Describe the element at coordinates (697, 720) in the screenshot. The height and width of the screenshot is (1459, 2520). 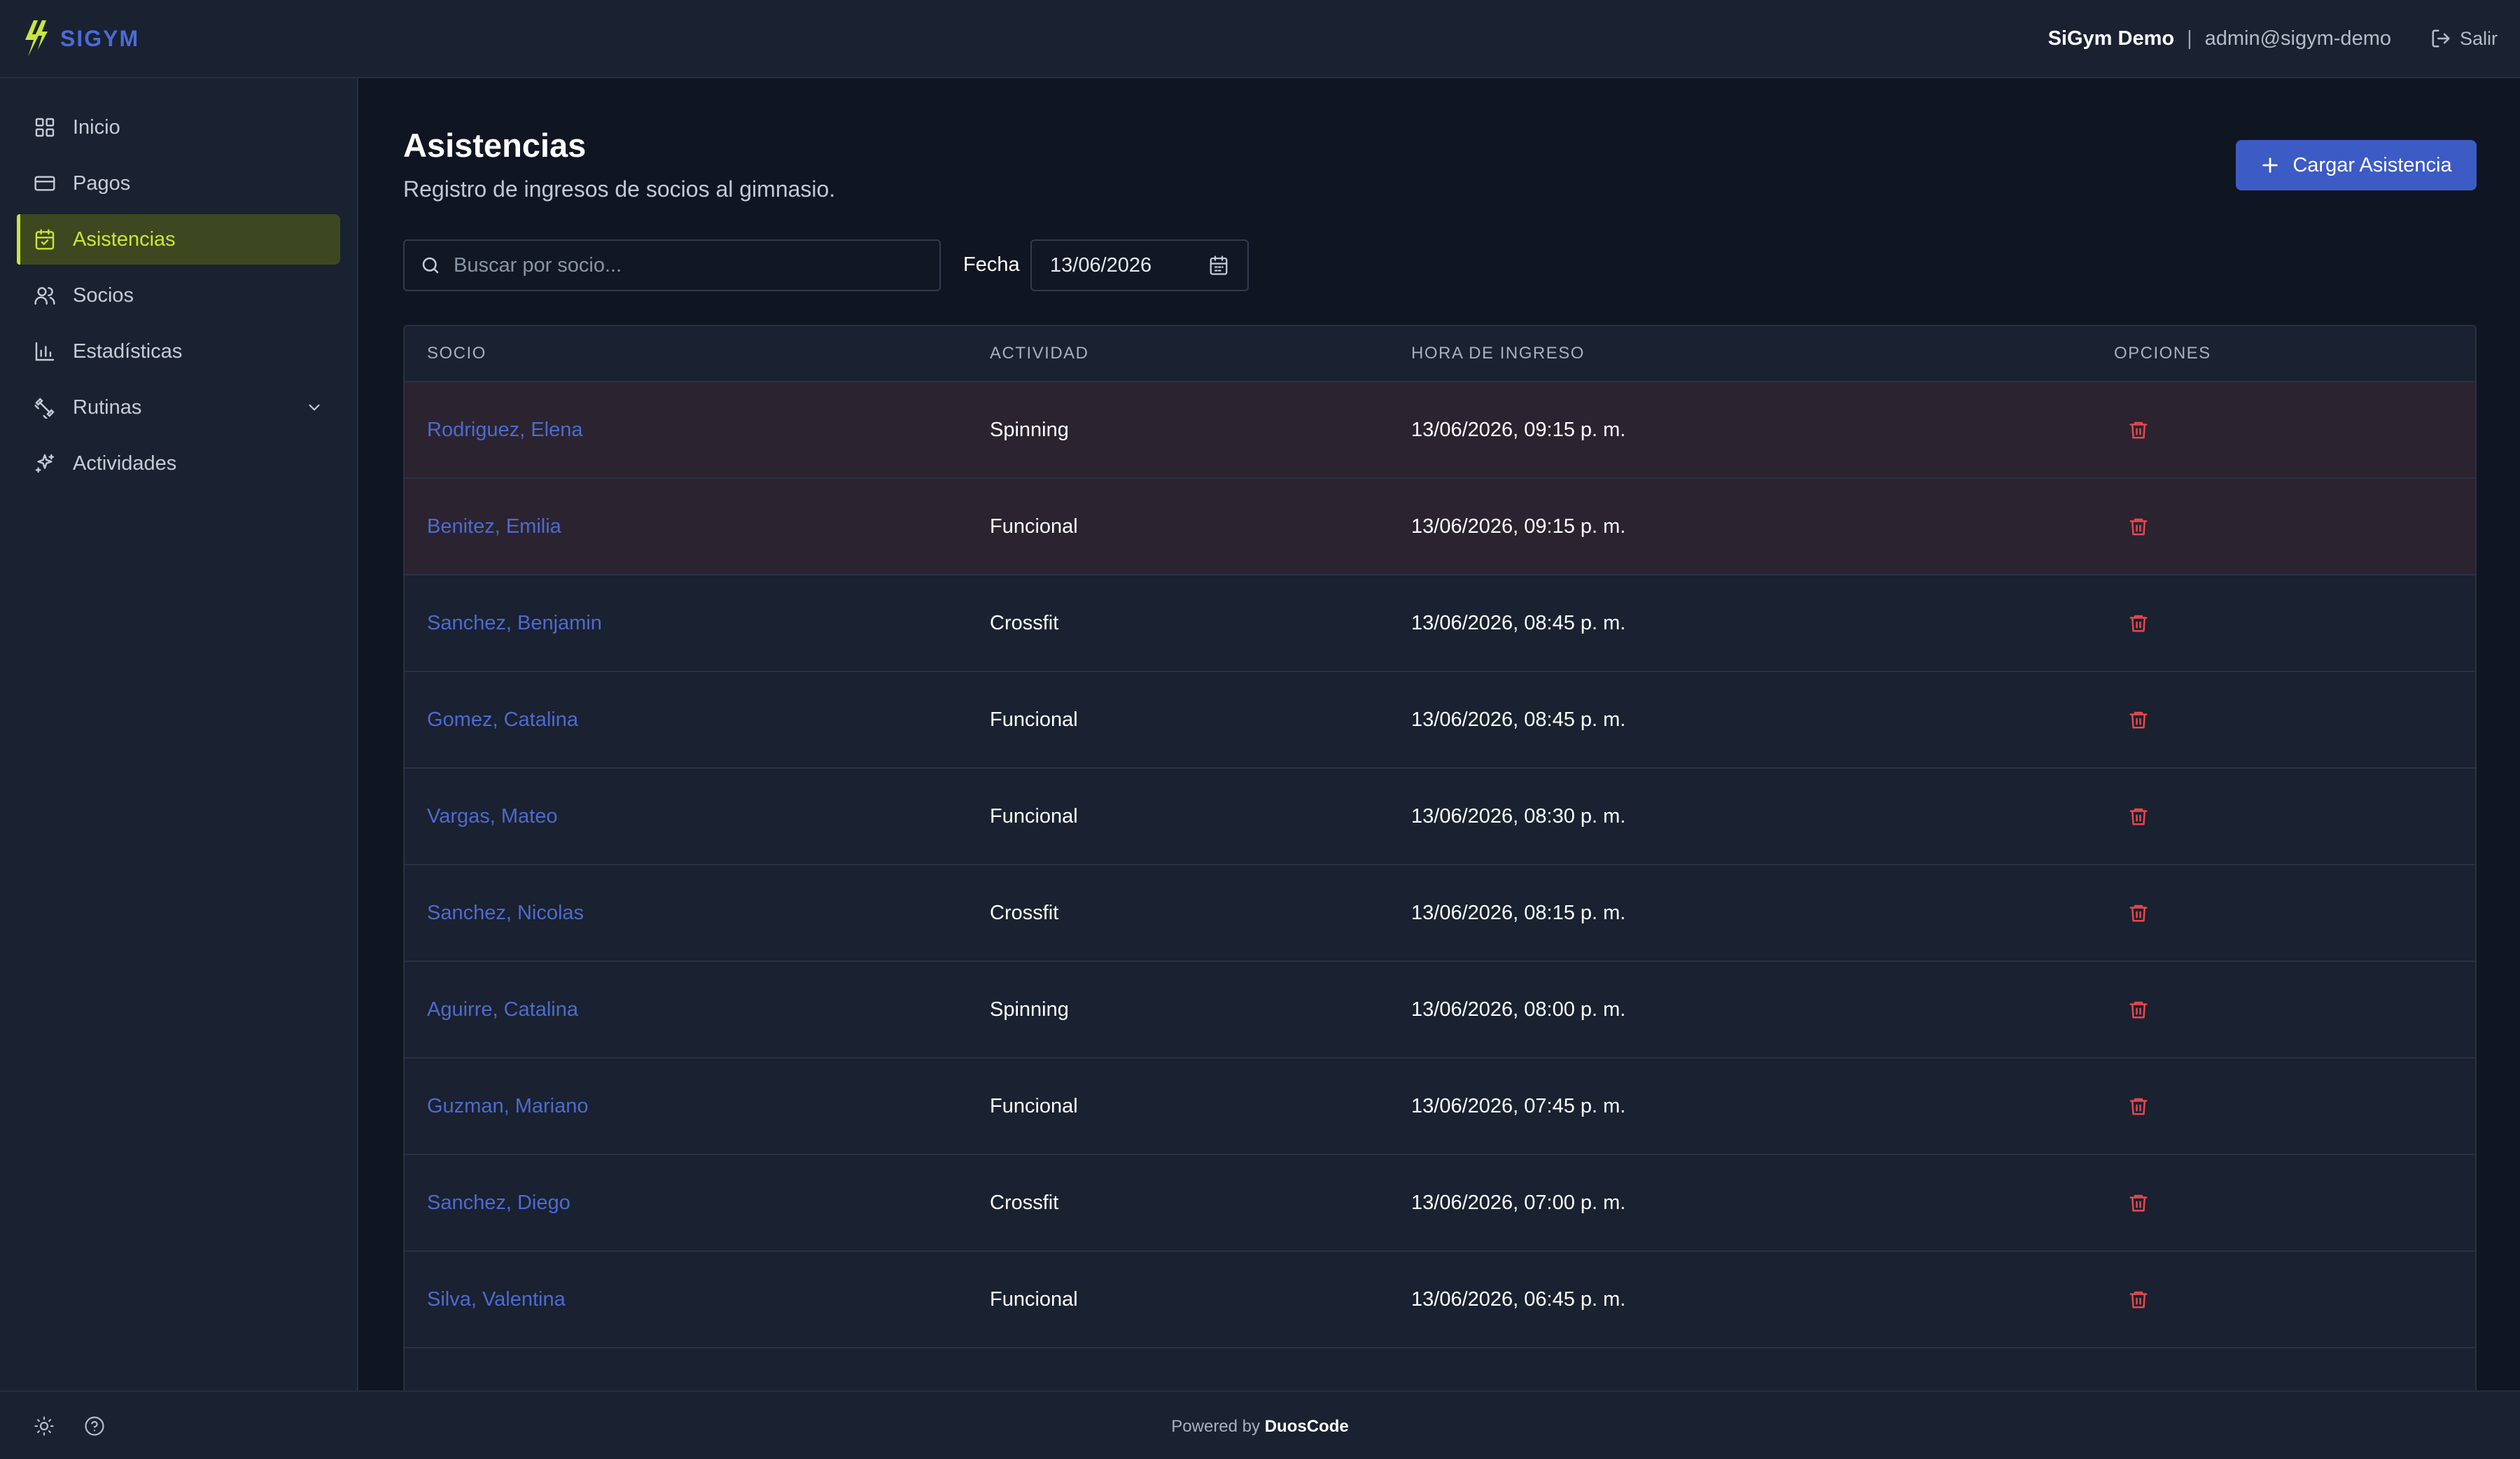
I see `socio-cell: Gomez, Catalina` at that location.